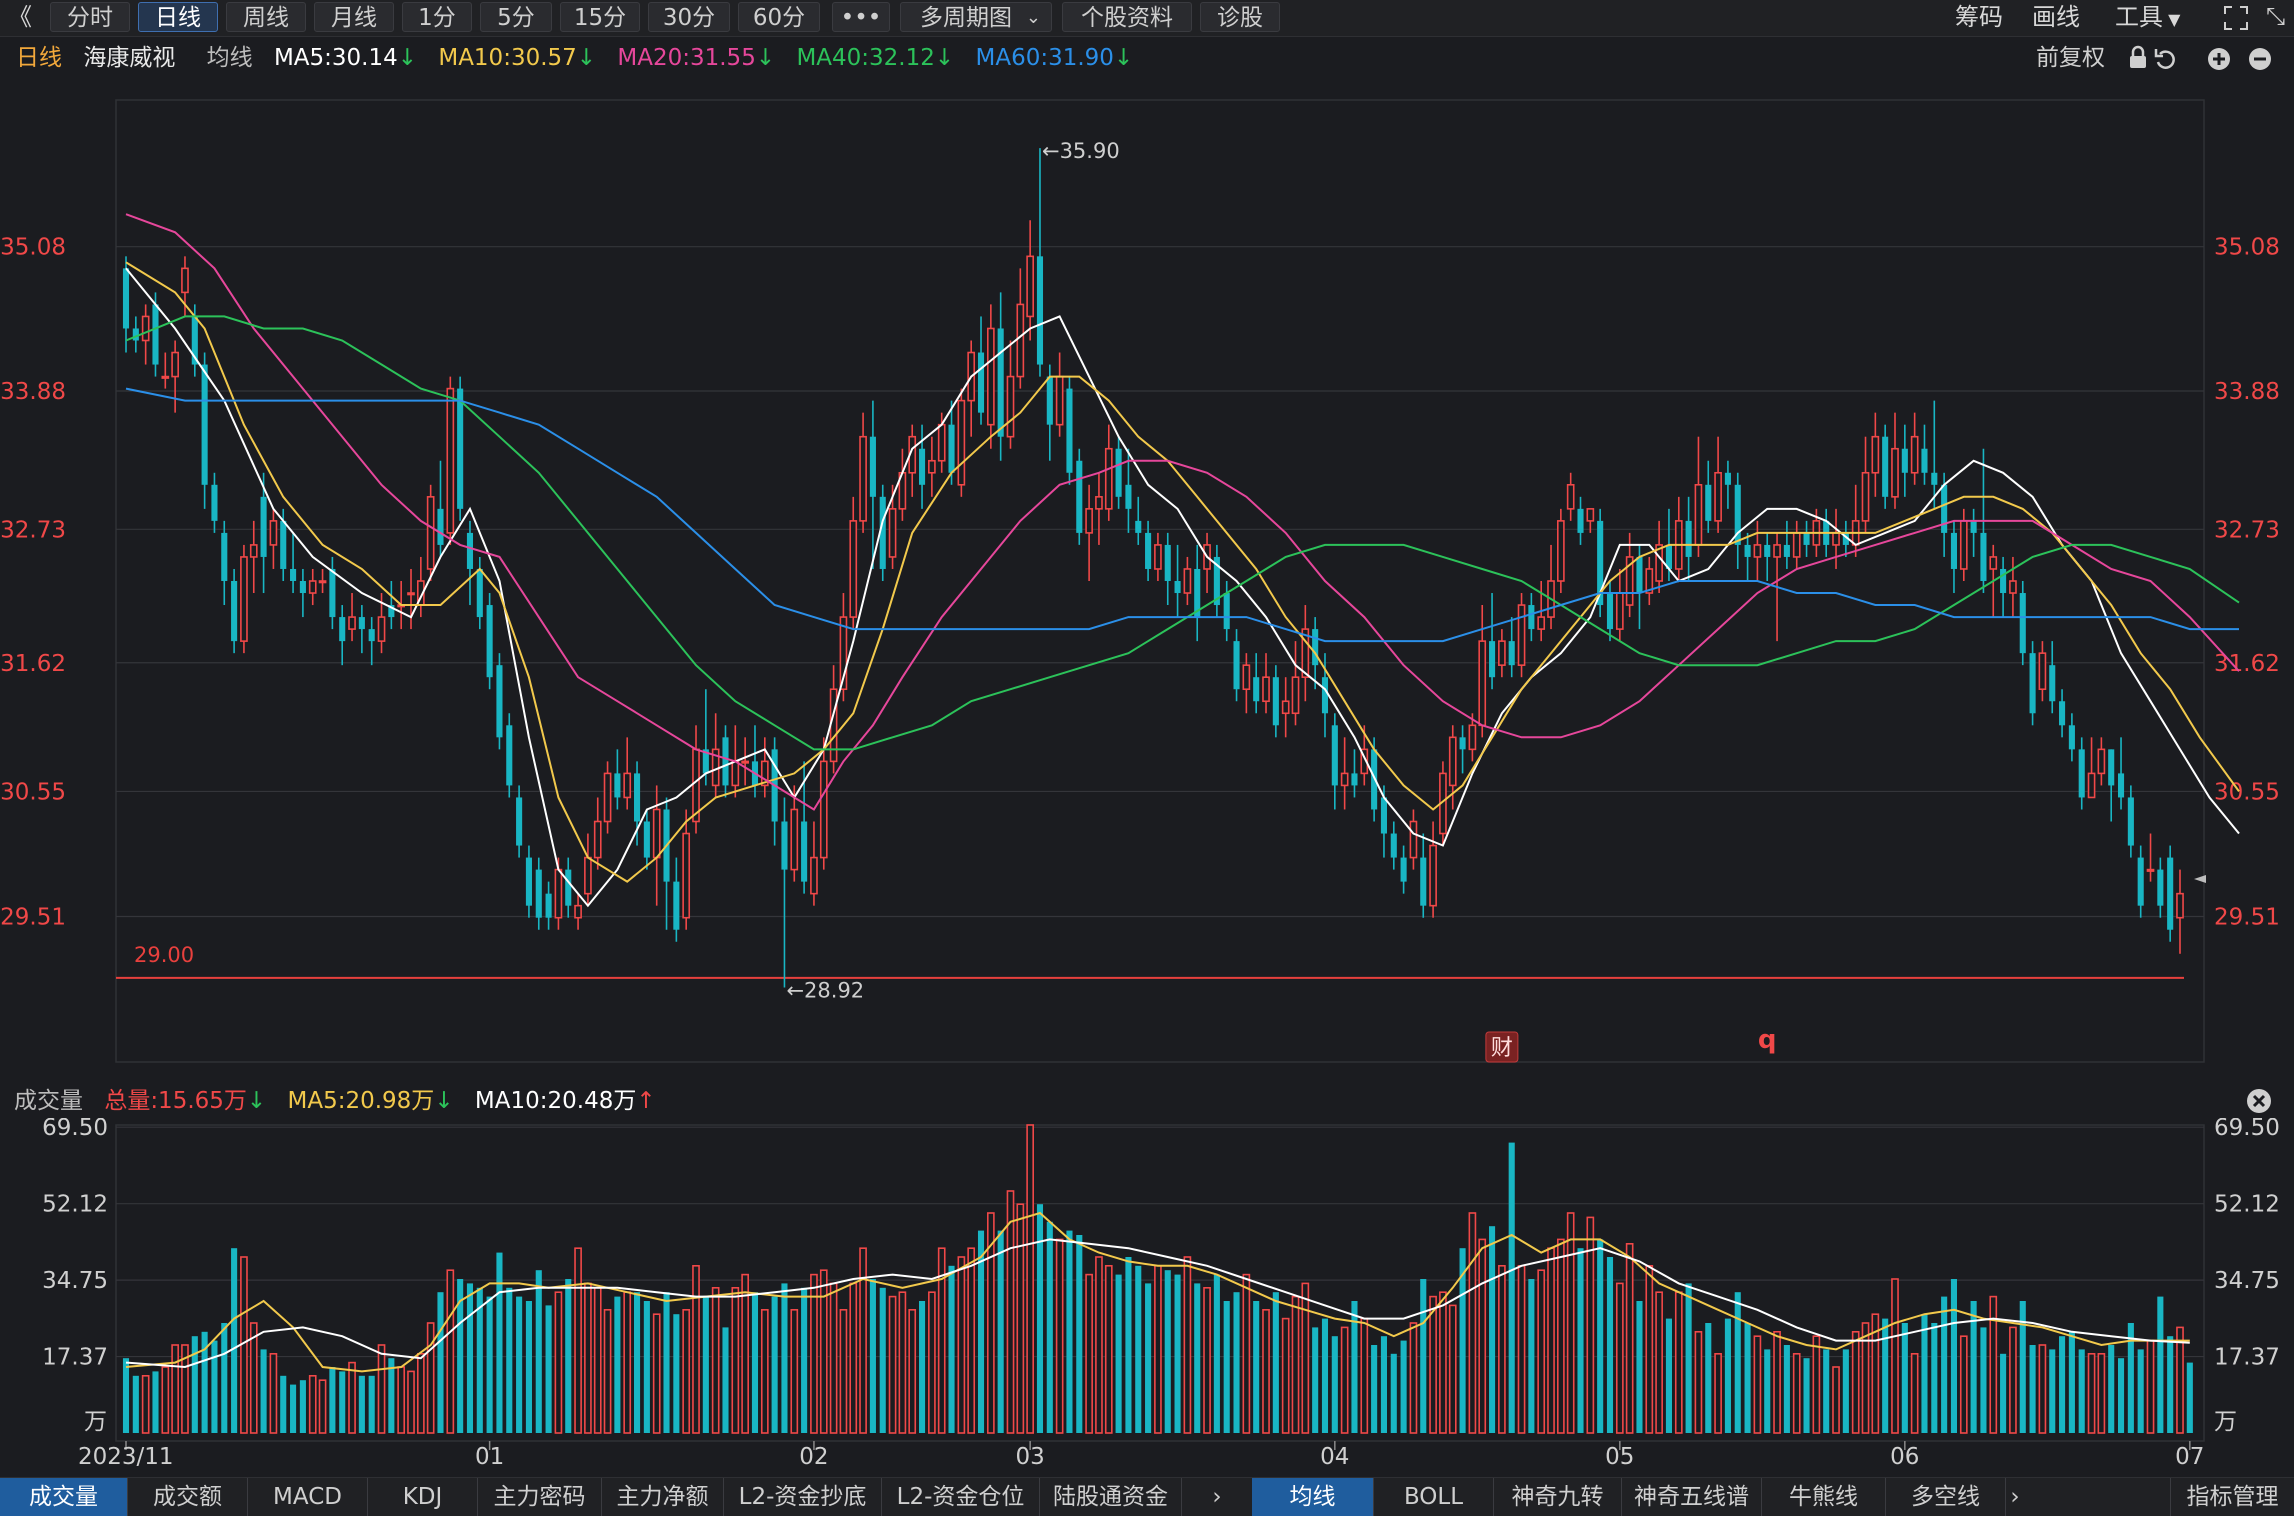 This screenshot has width=2294, height=1516. What do you see at coordinates (861, 17) in the screenshot?
I see `more-periods-button: •••` at bounding box center [861, 17].